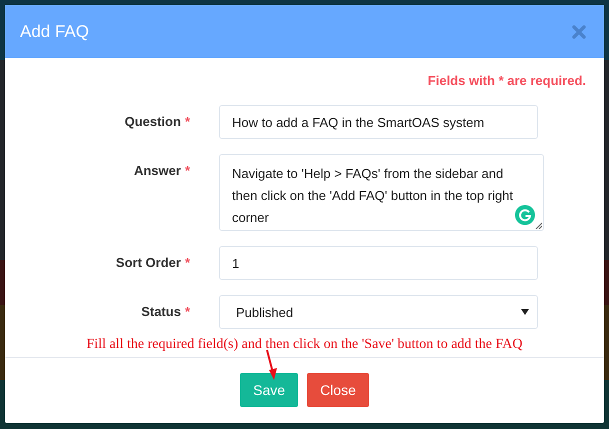  Describe the element at coordinates (378, 263) in the screenshot. I see `input-field: 1` at that location.